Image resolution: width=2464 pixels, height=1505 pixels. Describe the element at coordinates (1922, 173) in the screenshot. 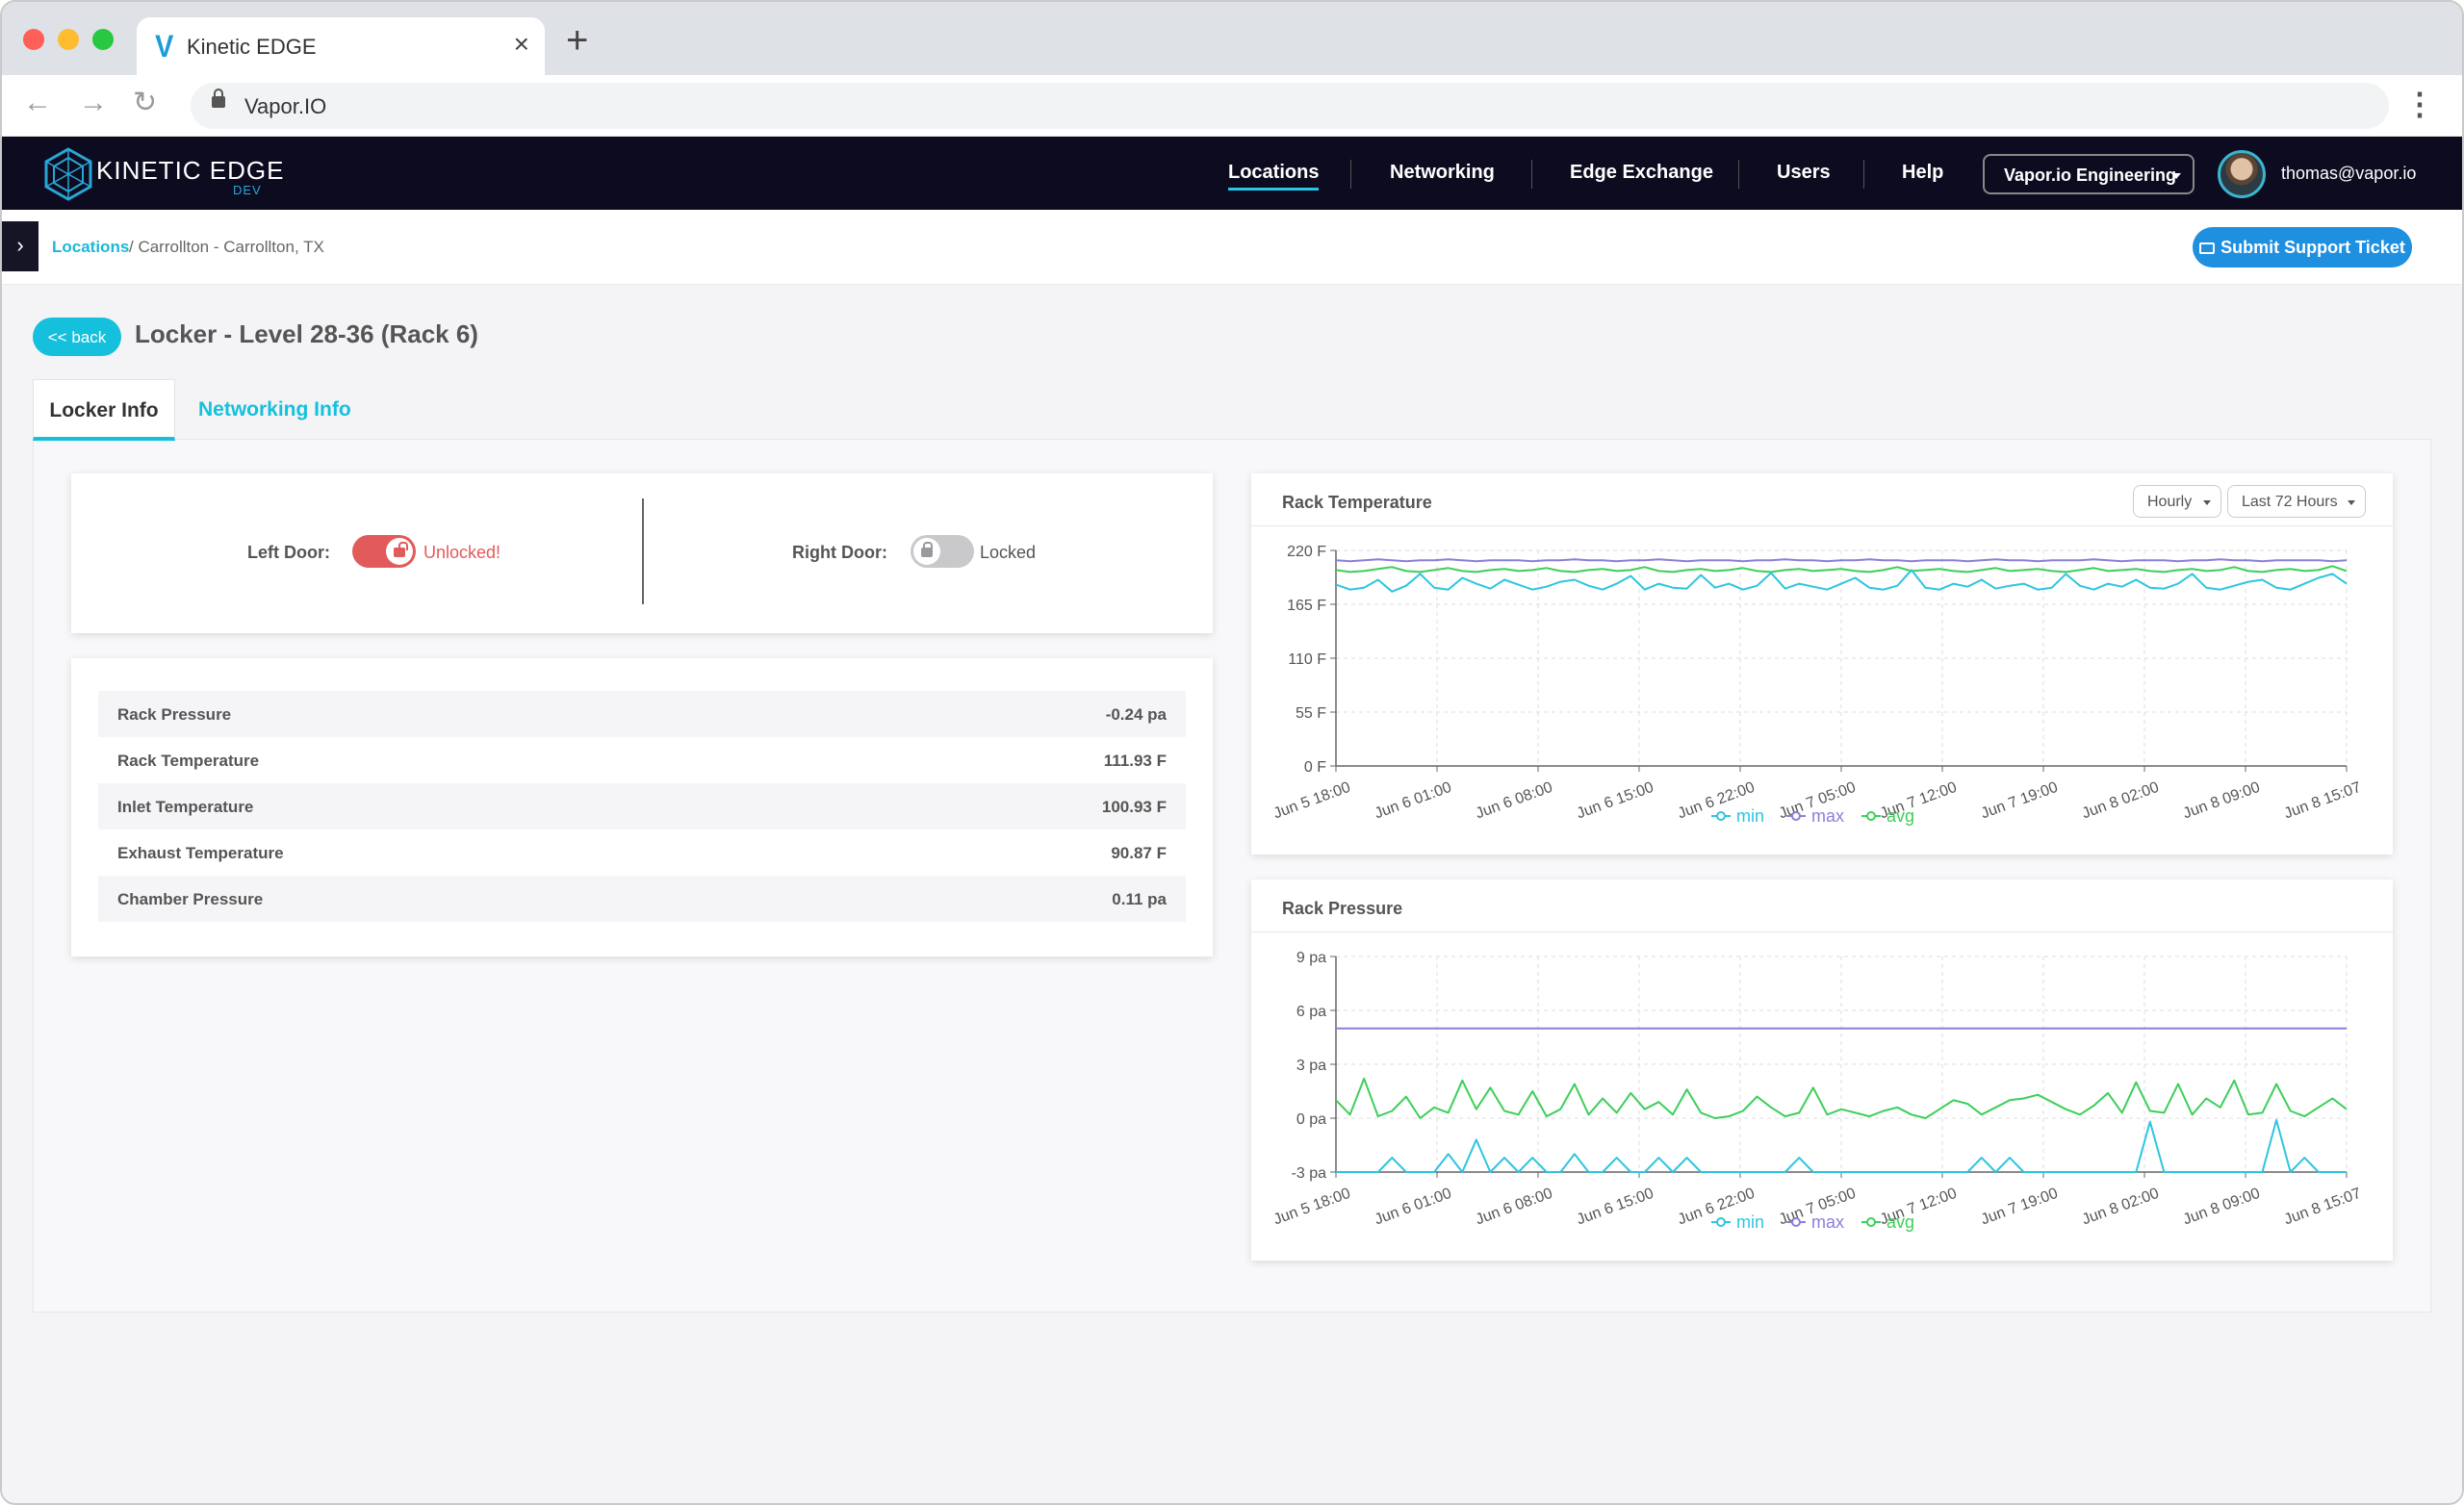

I see `nav-help: Help` at that location.